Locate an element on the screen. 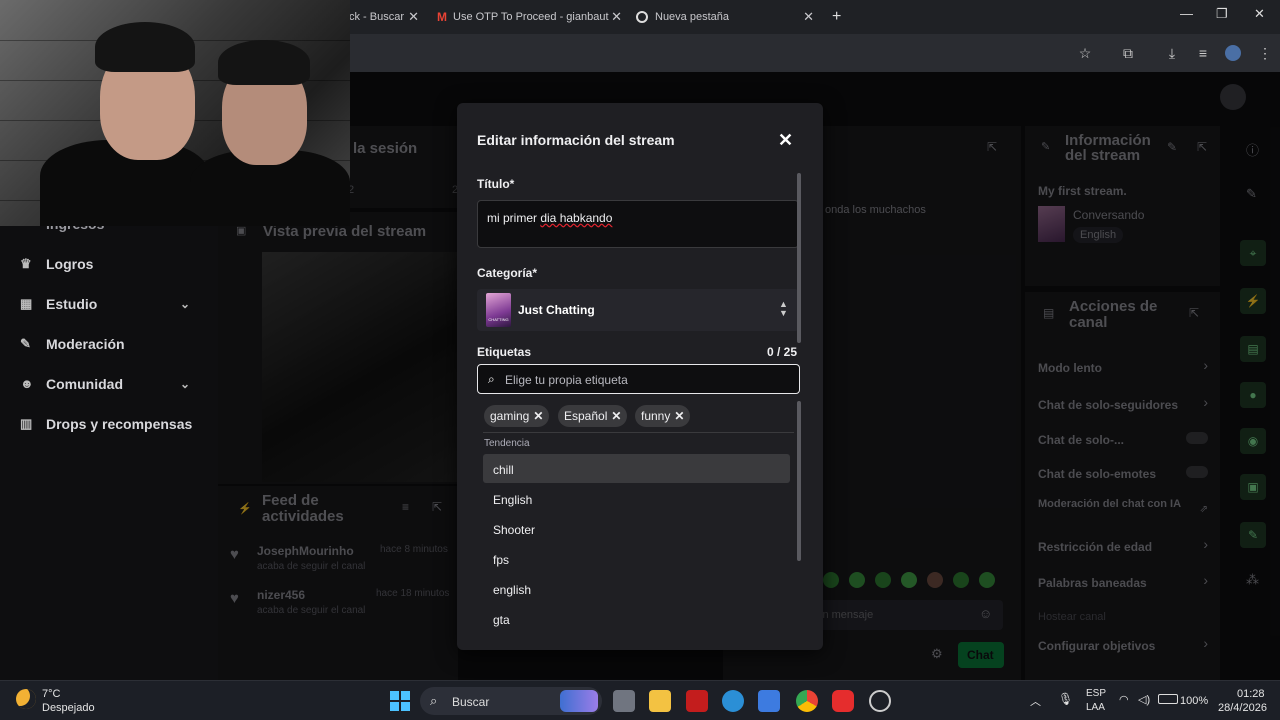 The image size is (1280, 720). weather-temp: 7°C is located at coordinates (51, 694).